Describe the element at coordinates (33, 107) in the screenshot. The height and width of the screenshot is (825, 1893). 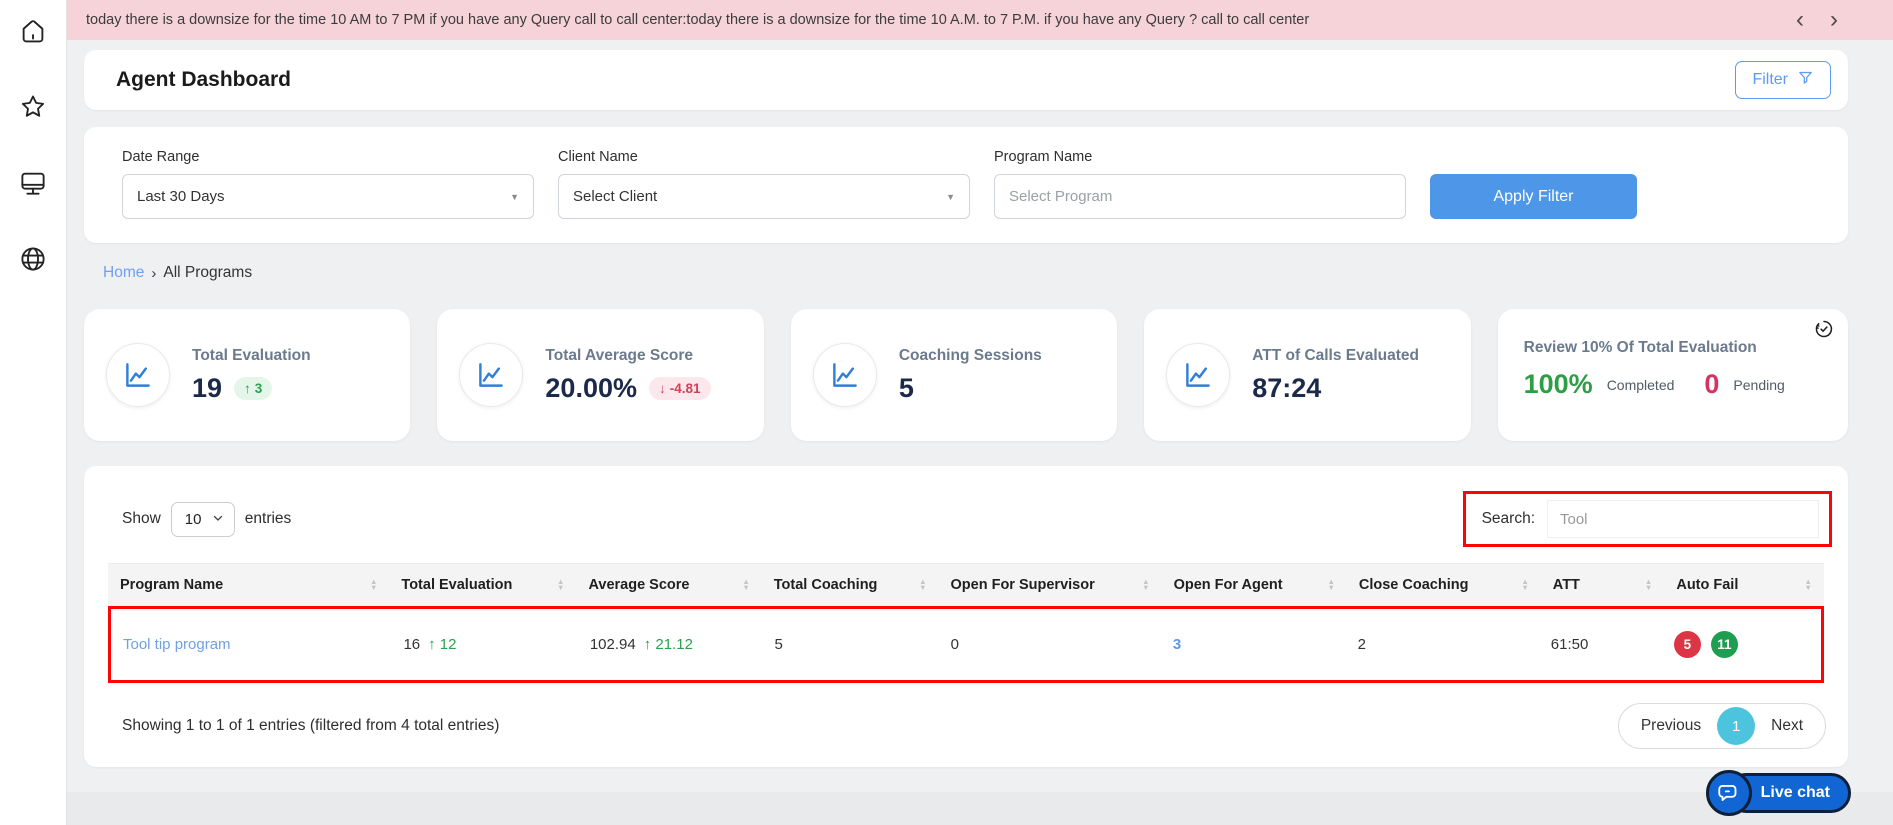
I see `star-icon` at that location.